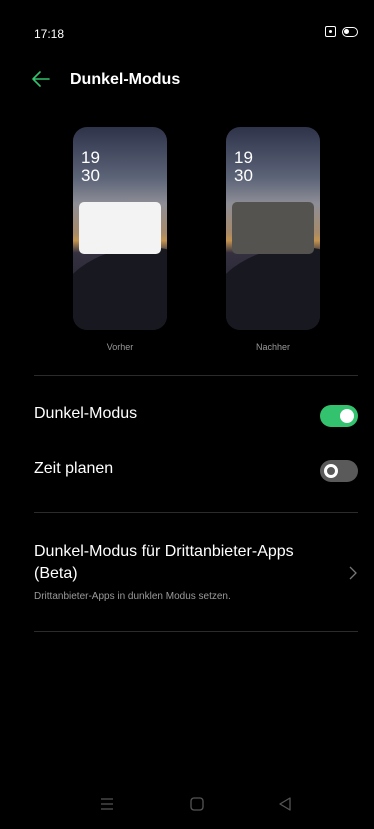 The height and width of the screenshot is (829, 374). What do you see at coordinates (339, 416) in the screenshot?
I see `dark-mode-toggle` at bounding box center [339, 416].